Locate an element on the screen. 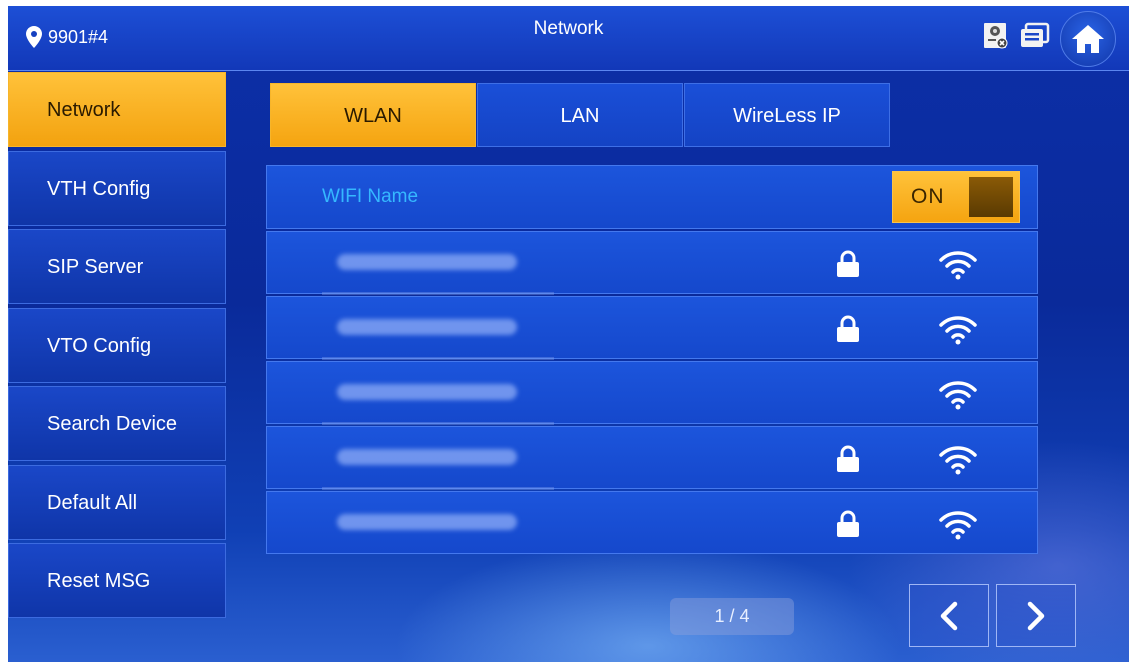 The width and height of the screenshot is (1135, 670). top-bar: 9901#4 Network is located at coordinates (568, 38).